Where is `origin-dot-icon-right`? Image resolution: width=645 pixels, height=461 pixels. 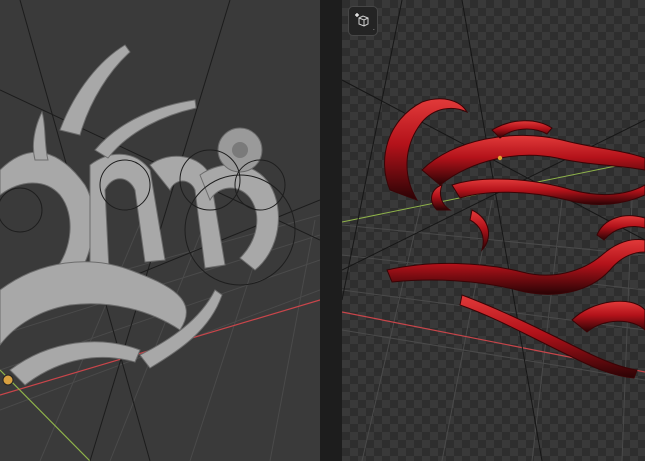 origin-dot-icon-right is located at coordinates (500, 158).